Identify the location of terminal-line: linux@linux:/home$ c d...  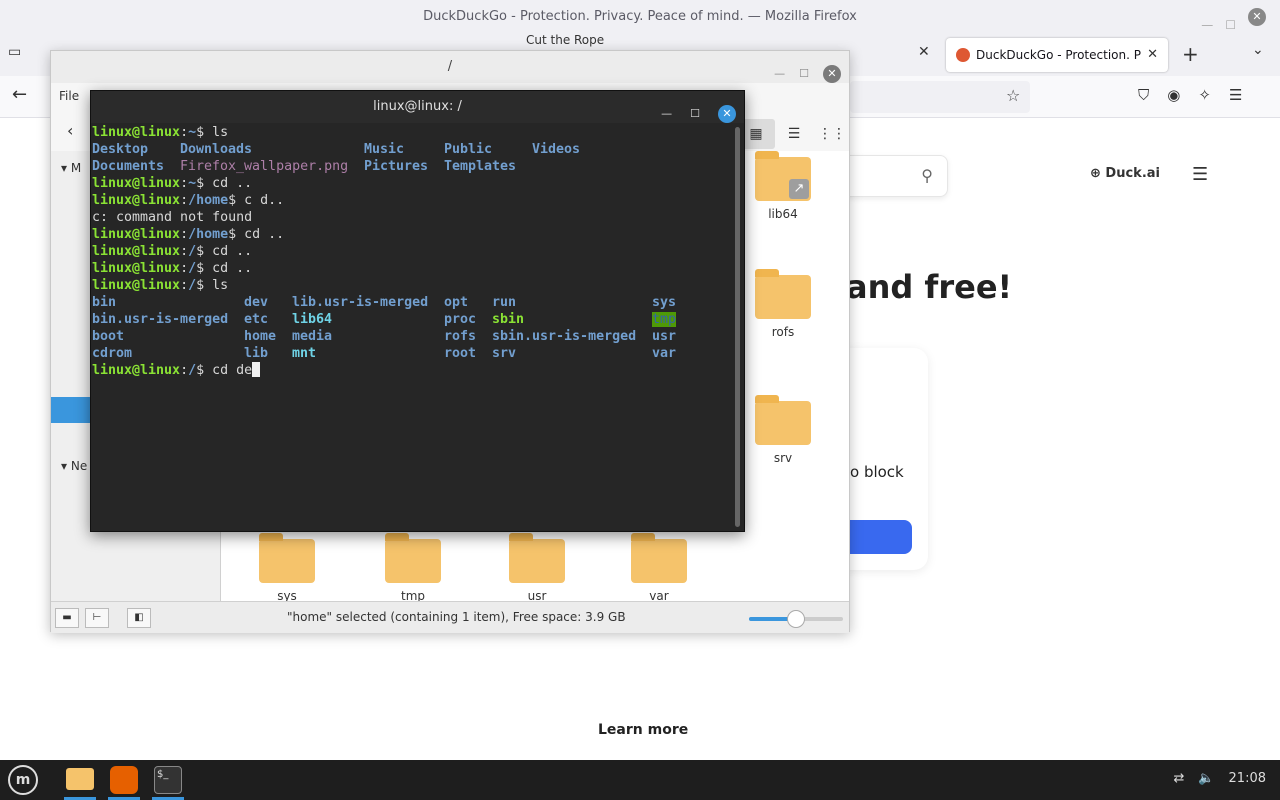
(188, 200).